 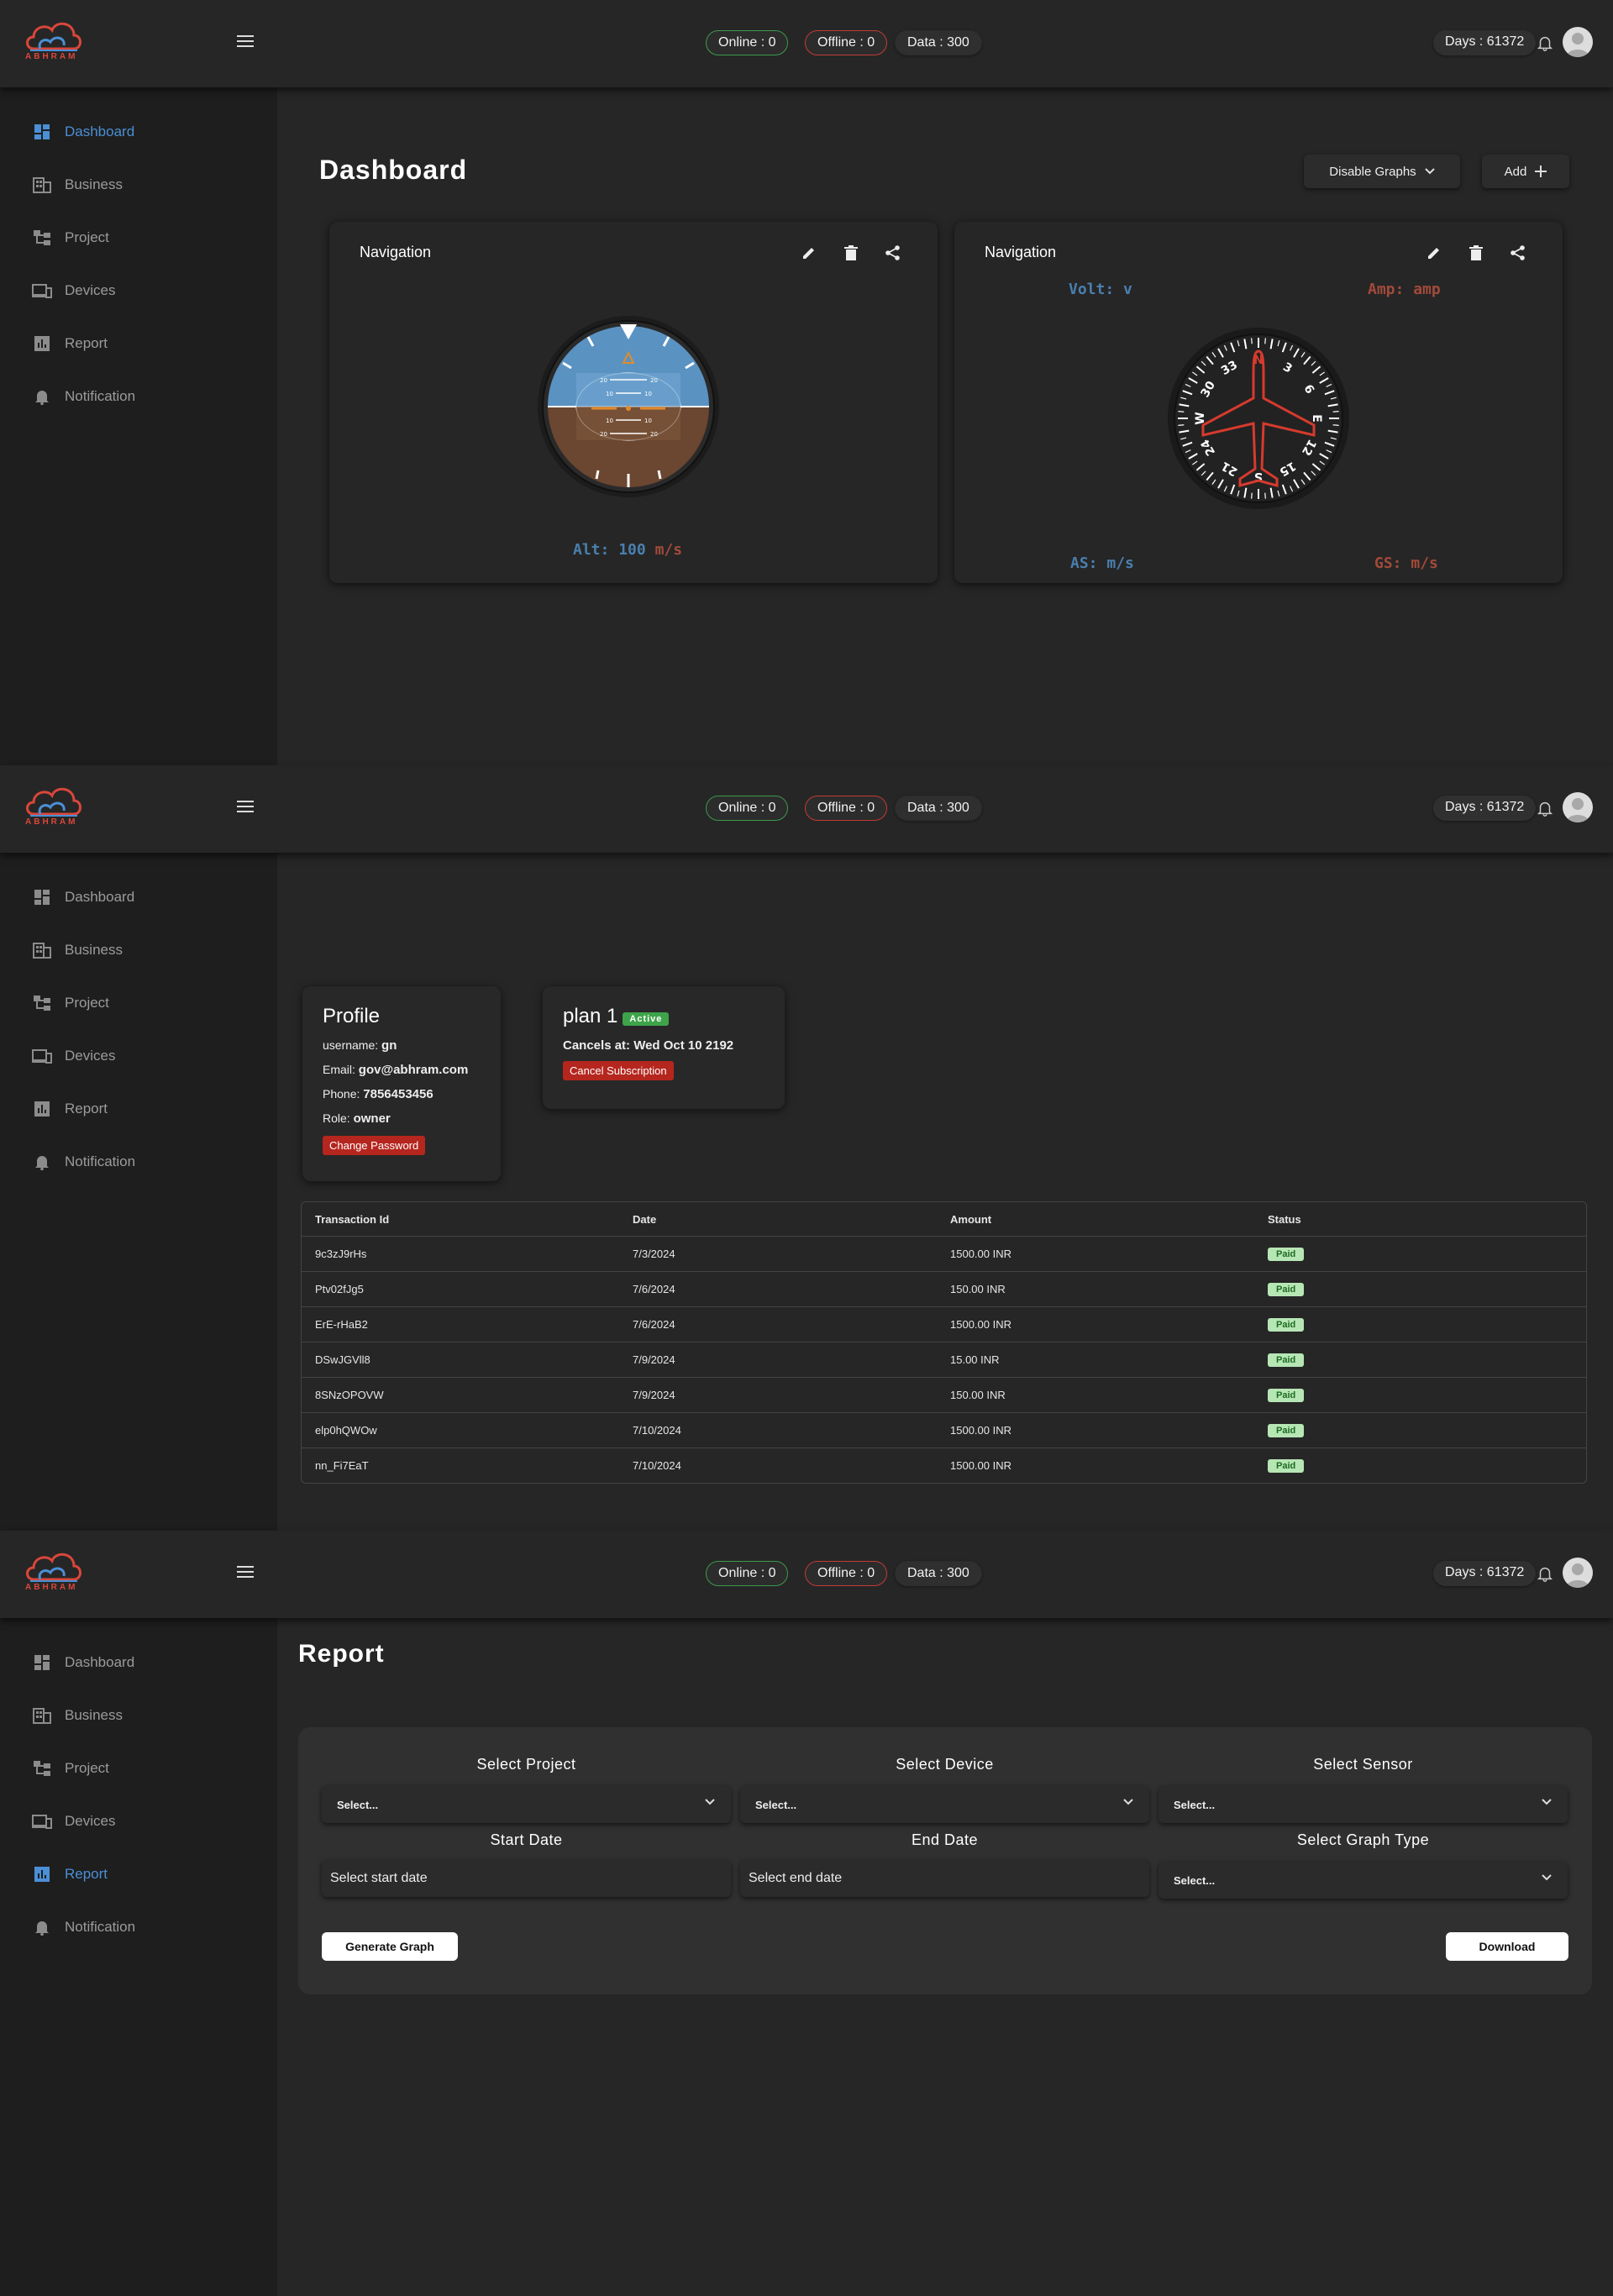 What do you see at coordinates (87, 237) in the screenshot?
I see `sidebar-item-label: Project` at bounding box center [87, 237].